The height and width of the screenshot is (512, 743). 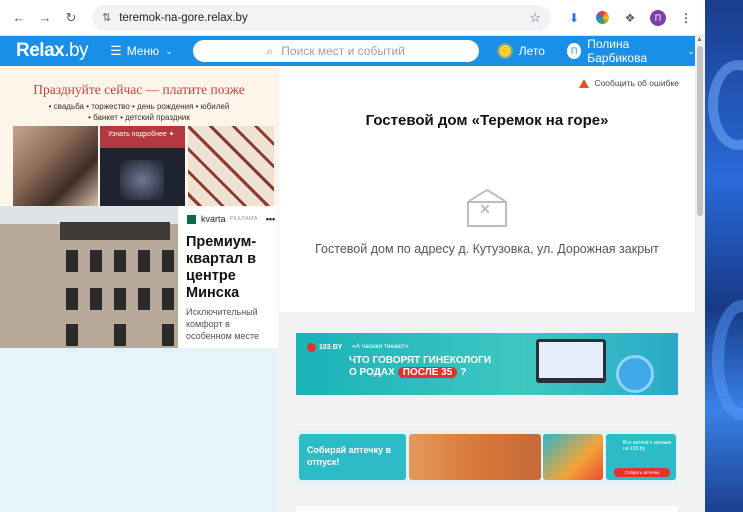 I want to click on build-kit-button: Собрать аптечку, so click(x=642, y=472).